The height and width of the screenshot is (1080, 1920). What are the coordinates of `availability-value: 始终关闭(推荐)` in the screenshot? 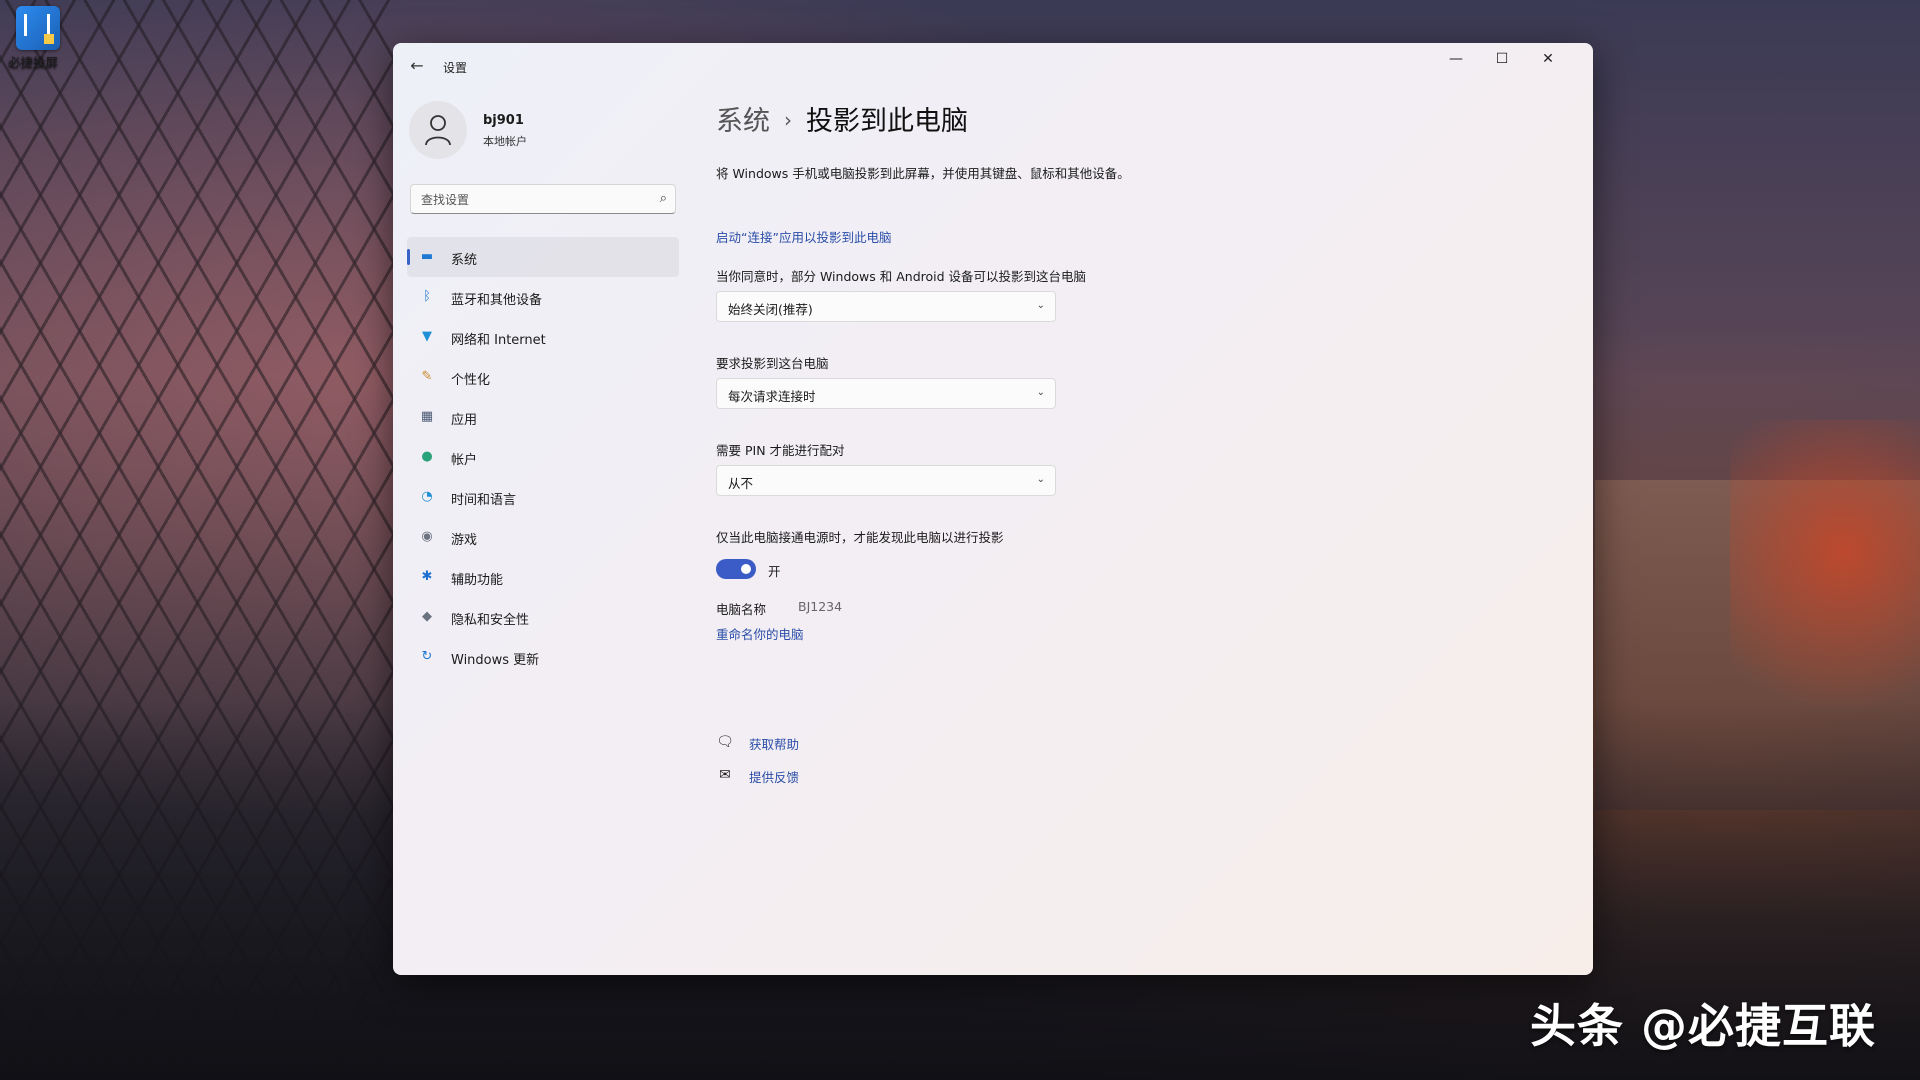 It's located at (770, 309).